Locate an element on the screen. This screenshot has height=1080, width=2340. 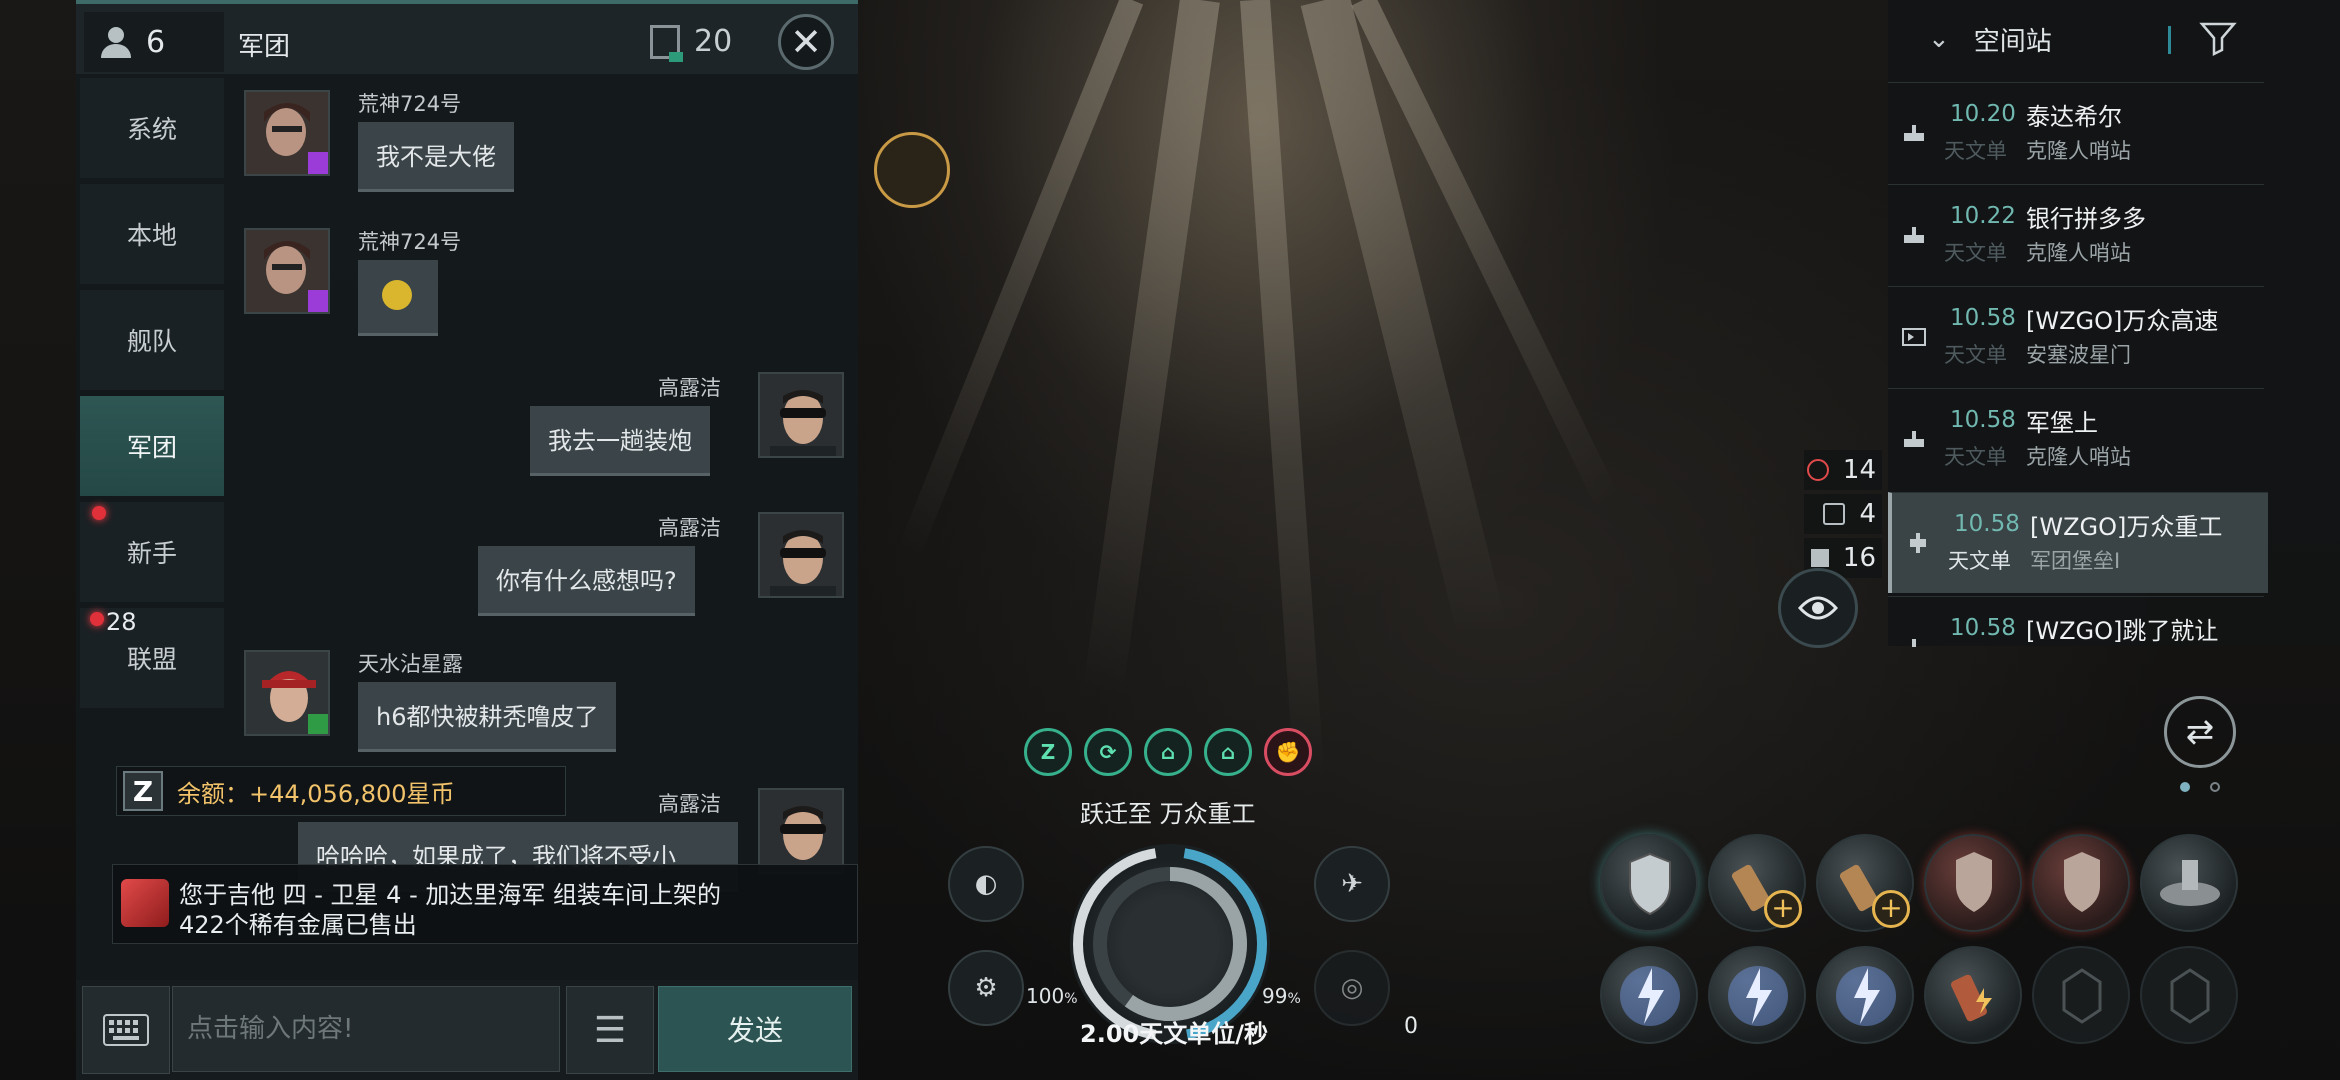
message-bubble: 你有什么感想吗? is located at coordinates (586, 581).